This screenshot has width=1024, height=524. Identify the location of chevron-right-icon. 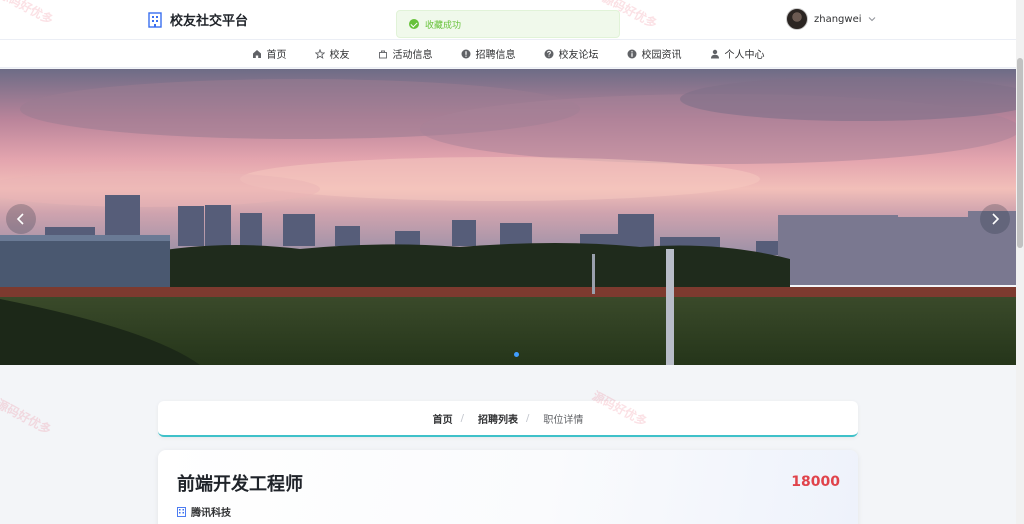
(996, 219).